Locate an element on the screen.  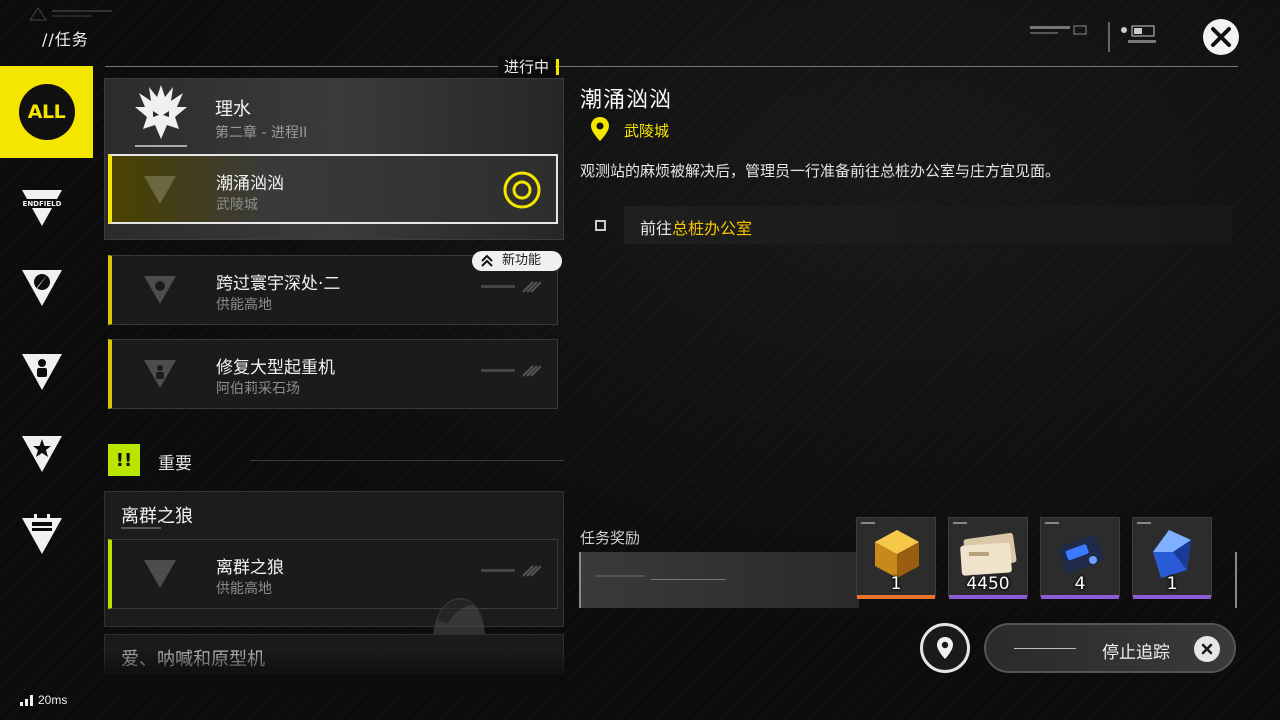
map-pin-icon is located at coordinates (945, 648).